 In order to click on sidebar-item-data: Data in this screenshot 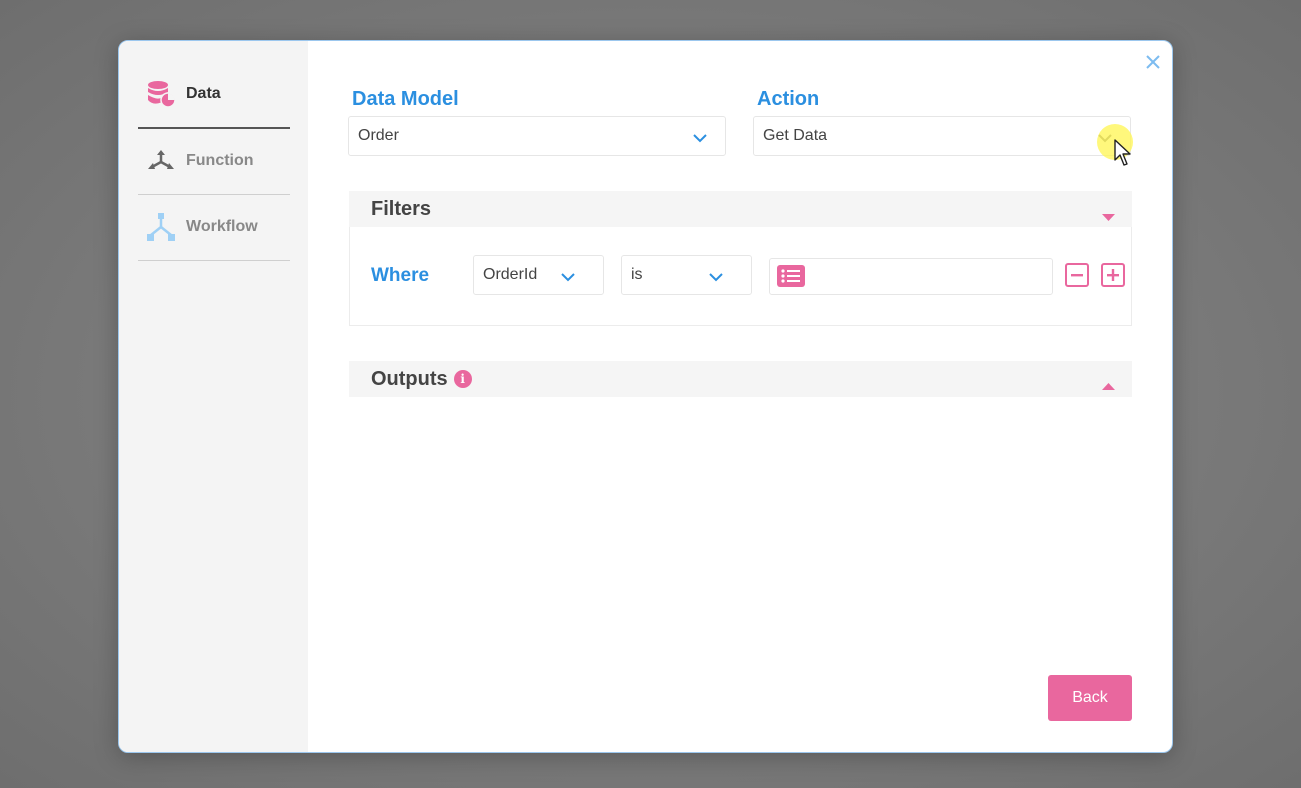, I will do `click(214, 95)`.